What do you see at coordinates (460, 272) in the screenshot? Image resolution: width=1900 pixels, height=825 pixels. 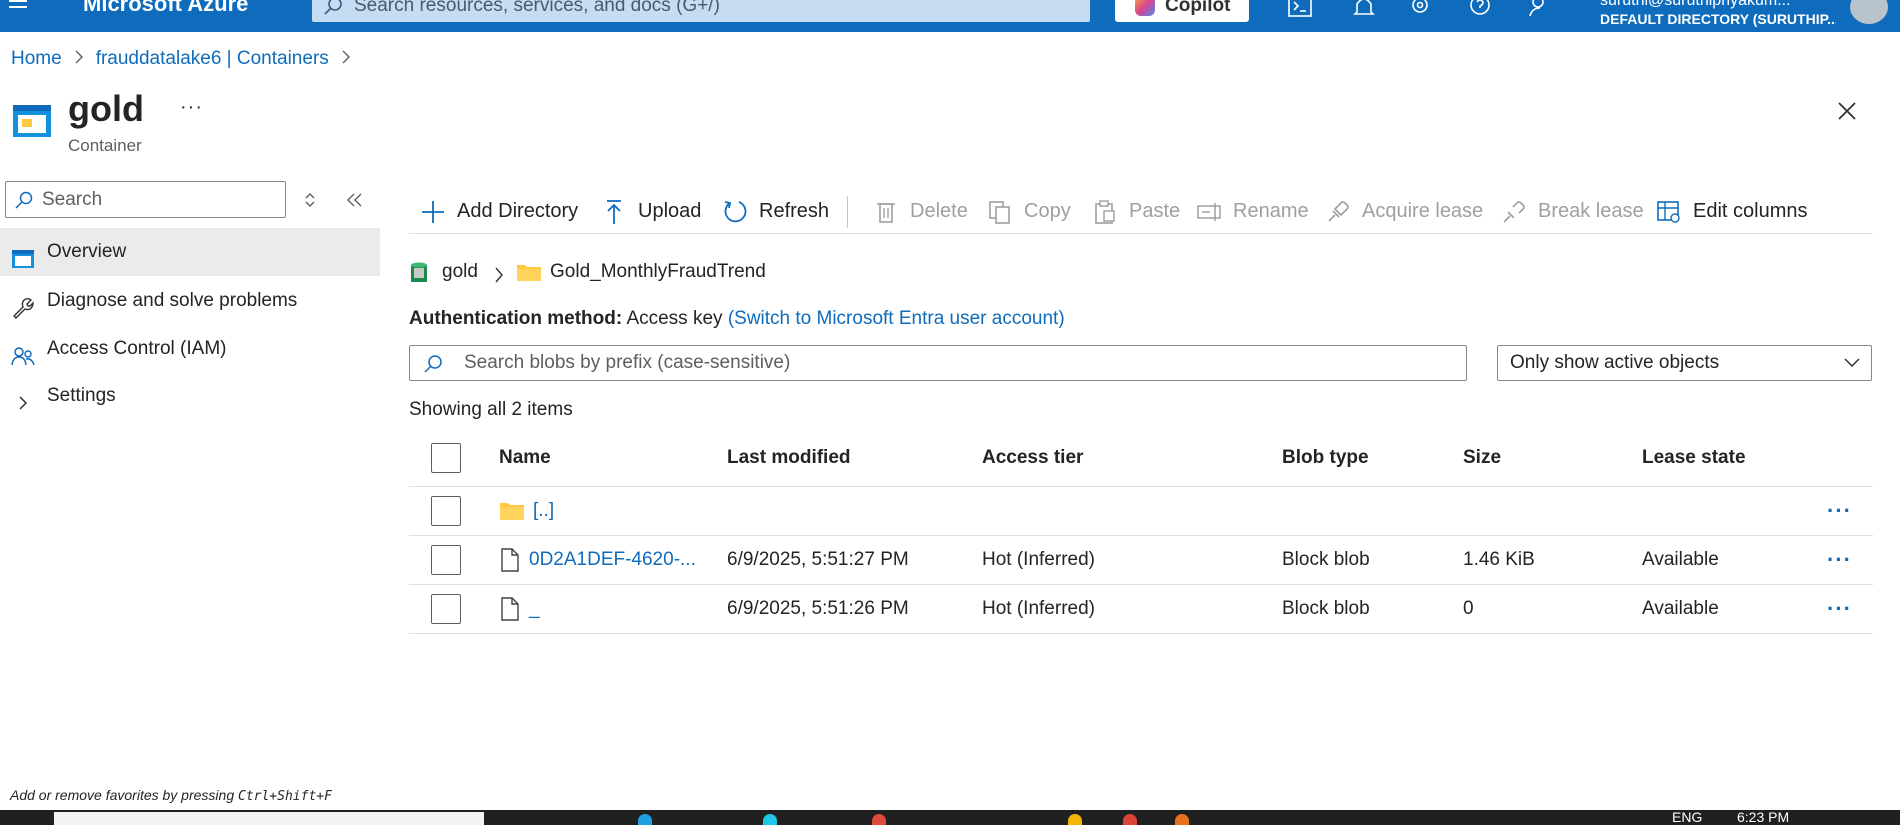 I see `path-container: gold` at bounding box center [460, 272].